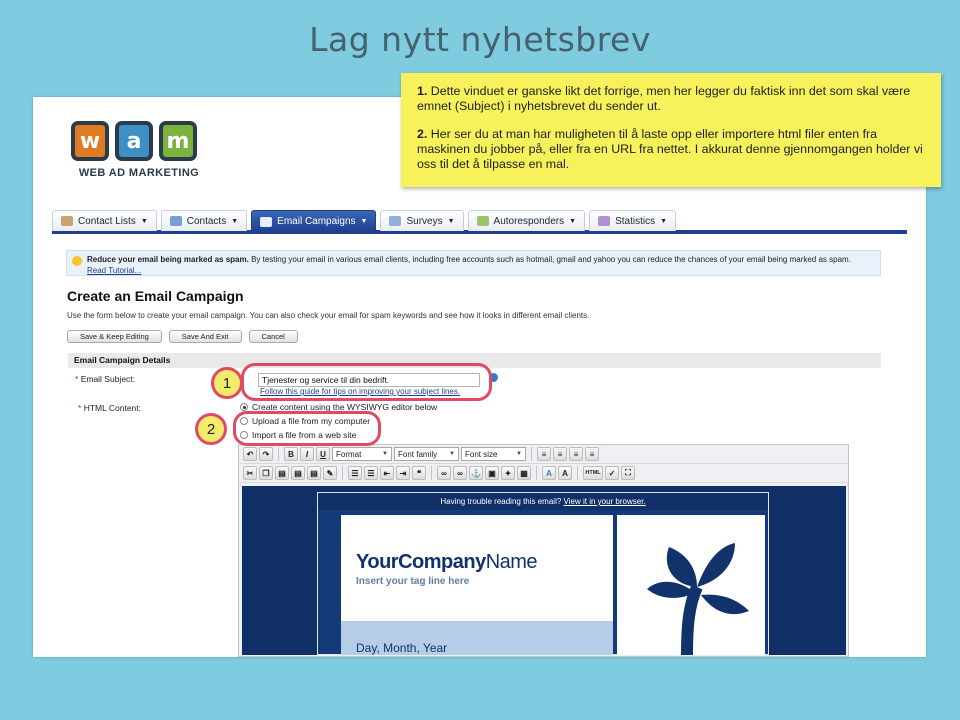 This screenshot has width=960, height=720. I want to click on lightbulb-icon, so click(77, 261).